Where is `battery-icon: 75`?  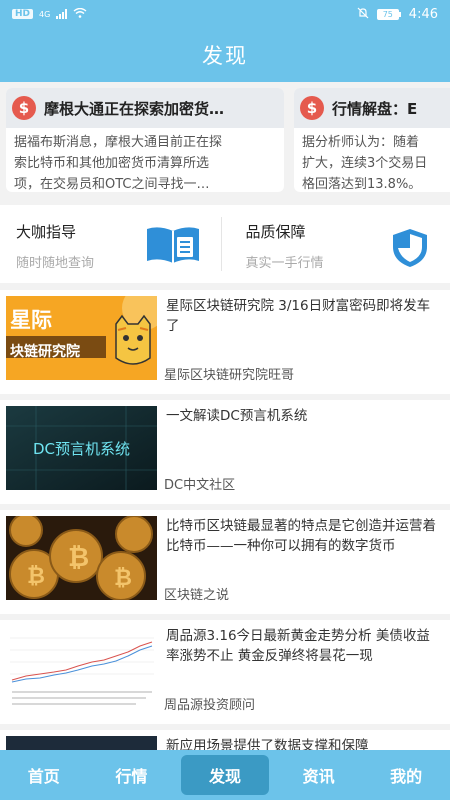
battery-icon: 75 is located at coordinates (388, 14).